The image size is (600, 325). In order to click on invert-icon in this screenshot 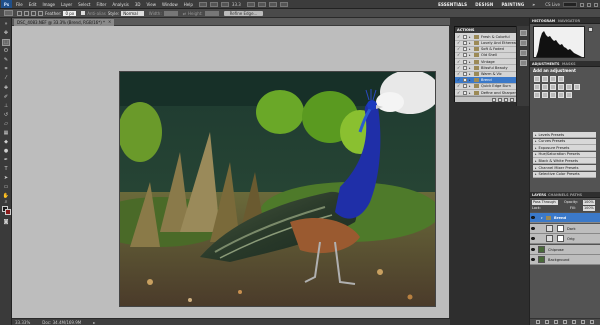, I will do `click(537, 95)`.